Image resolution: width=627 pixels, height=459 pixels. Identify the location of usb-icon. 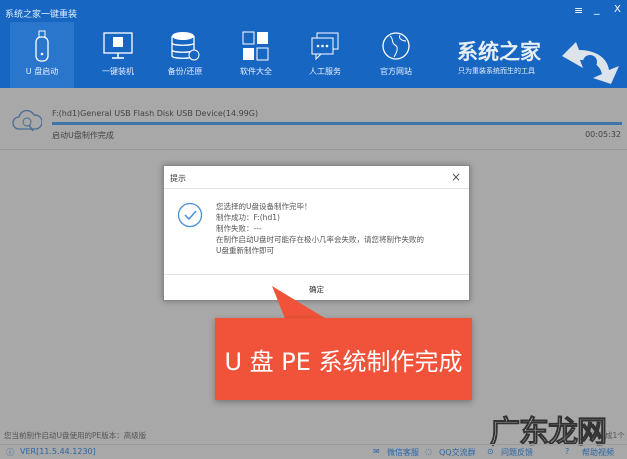
(42, 46).